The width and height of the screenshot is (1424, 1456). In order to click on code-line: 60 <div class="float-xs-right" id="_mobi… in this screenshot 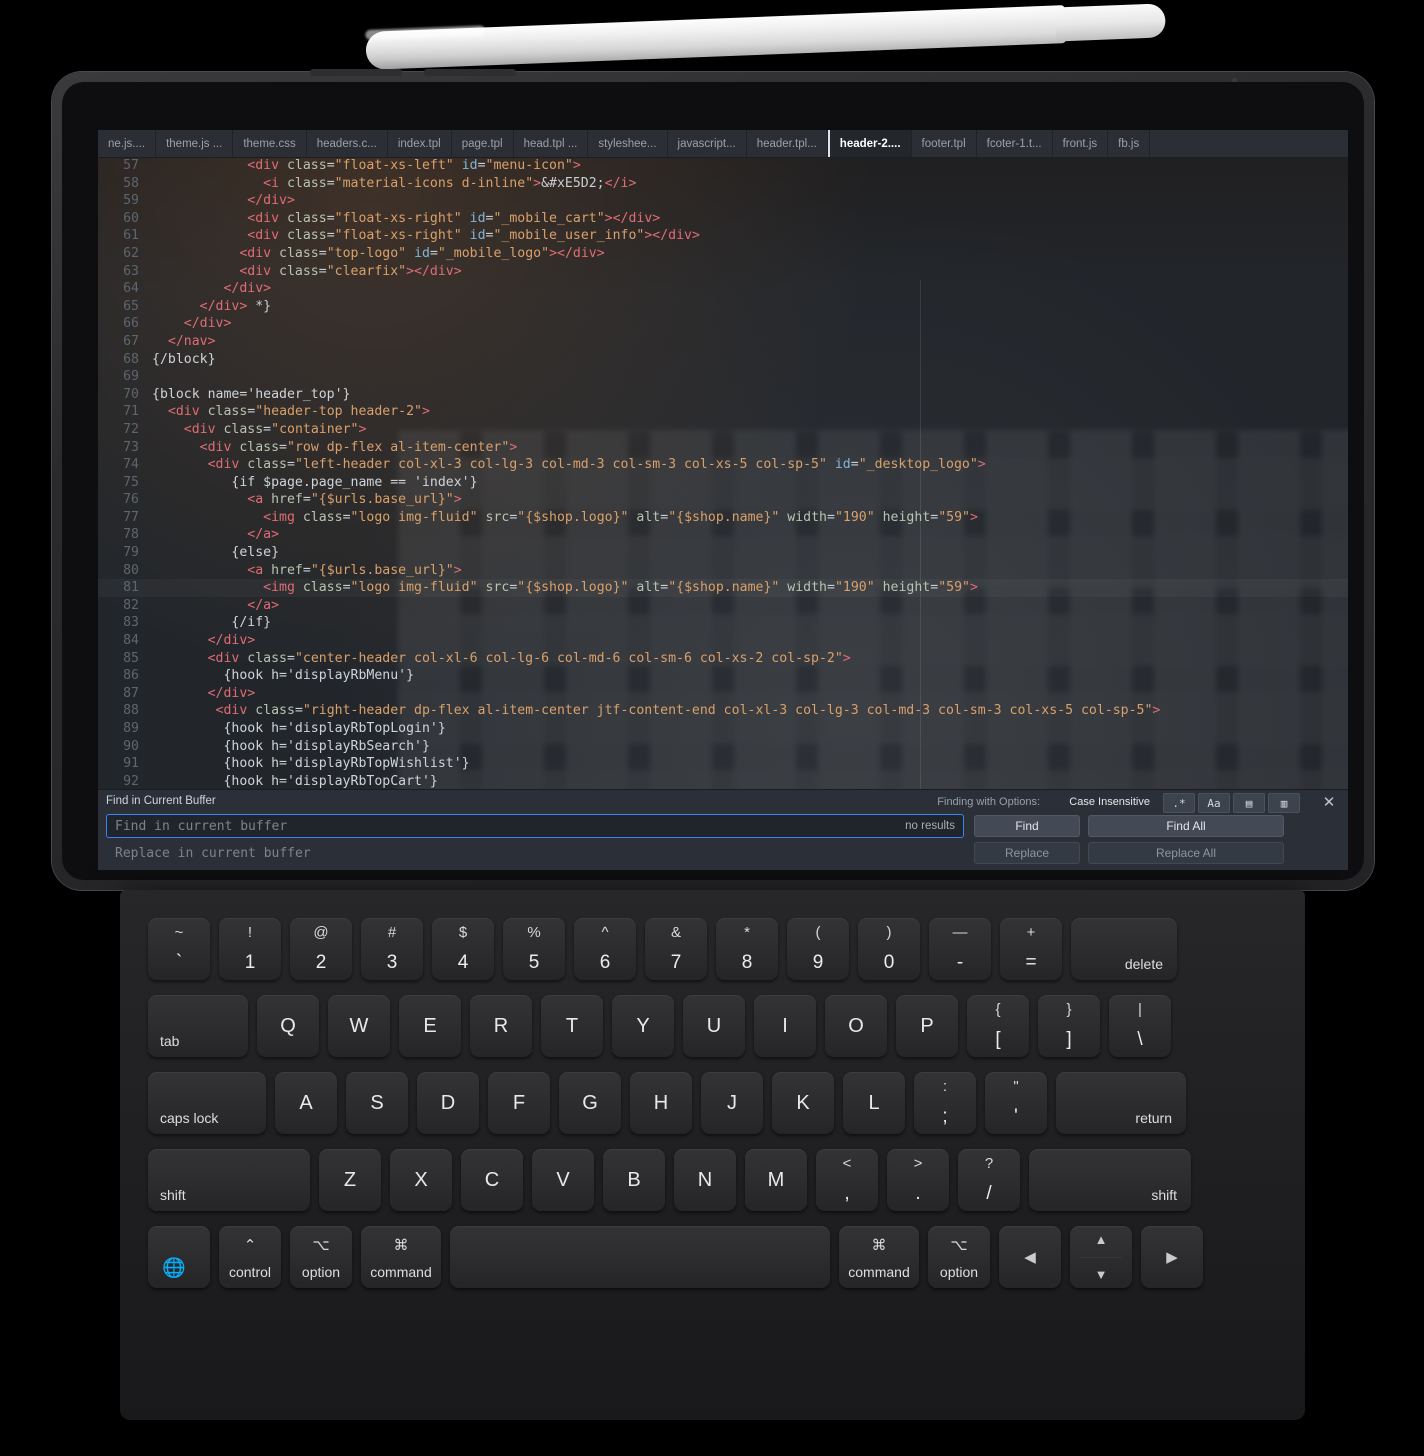, I will do `click(723, 219)`.